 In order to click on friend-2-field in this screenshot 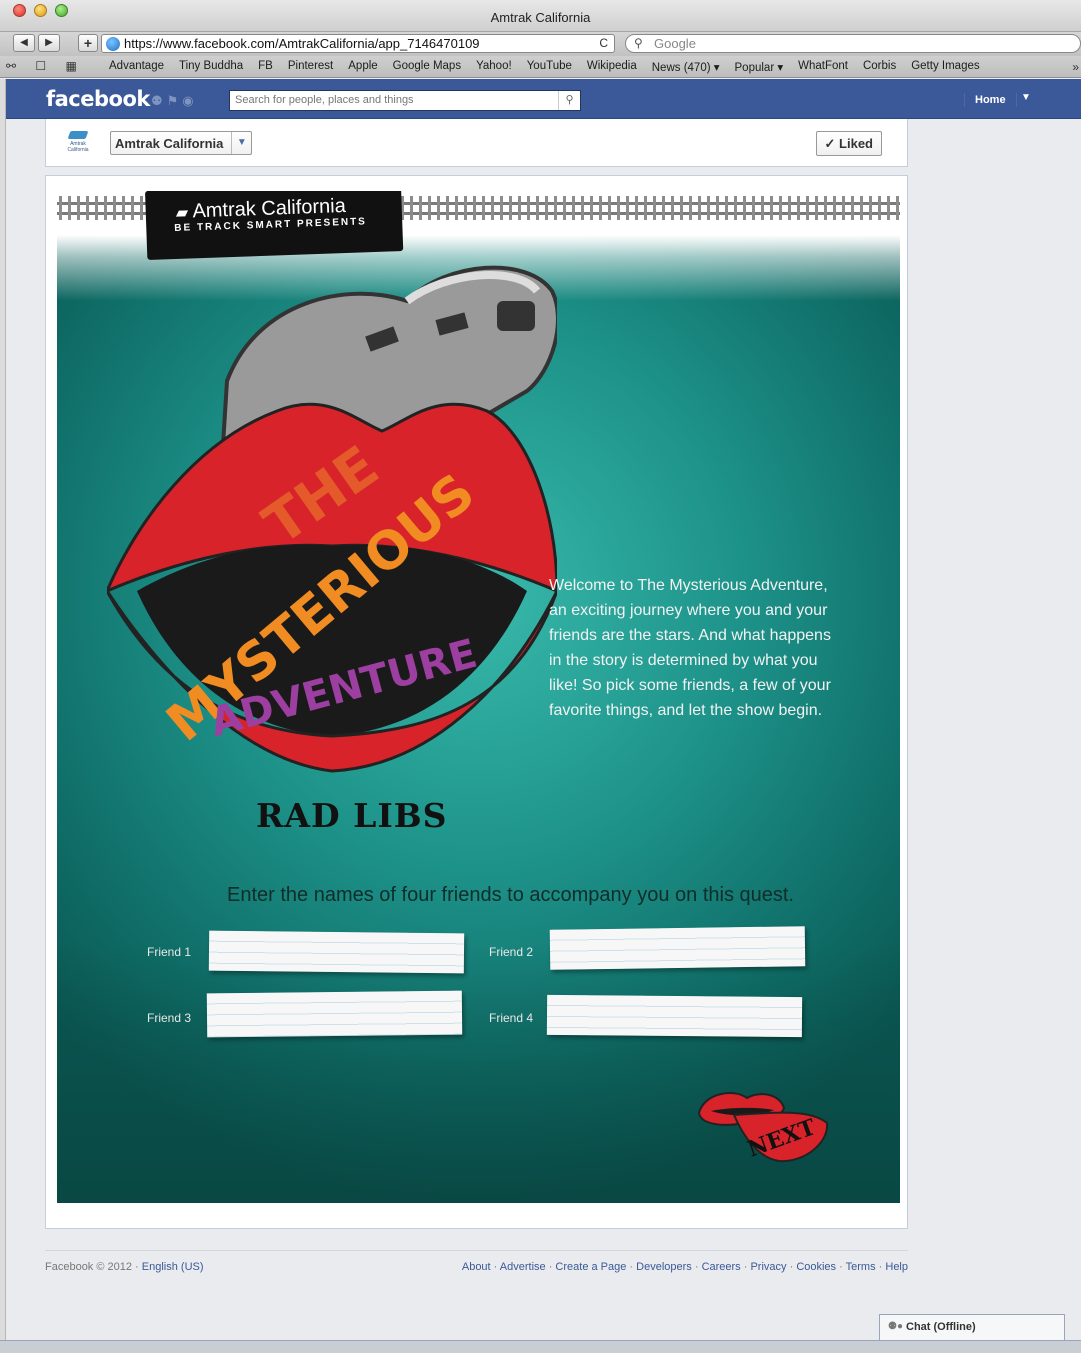, I will do `click(677, 948)`.